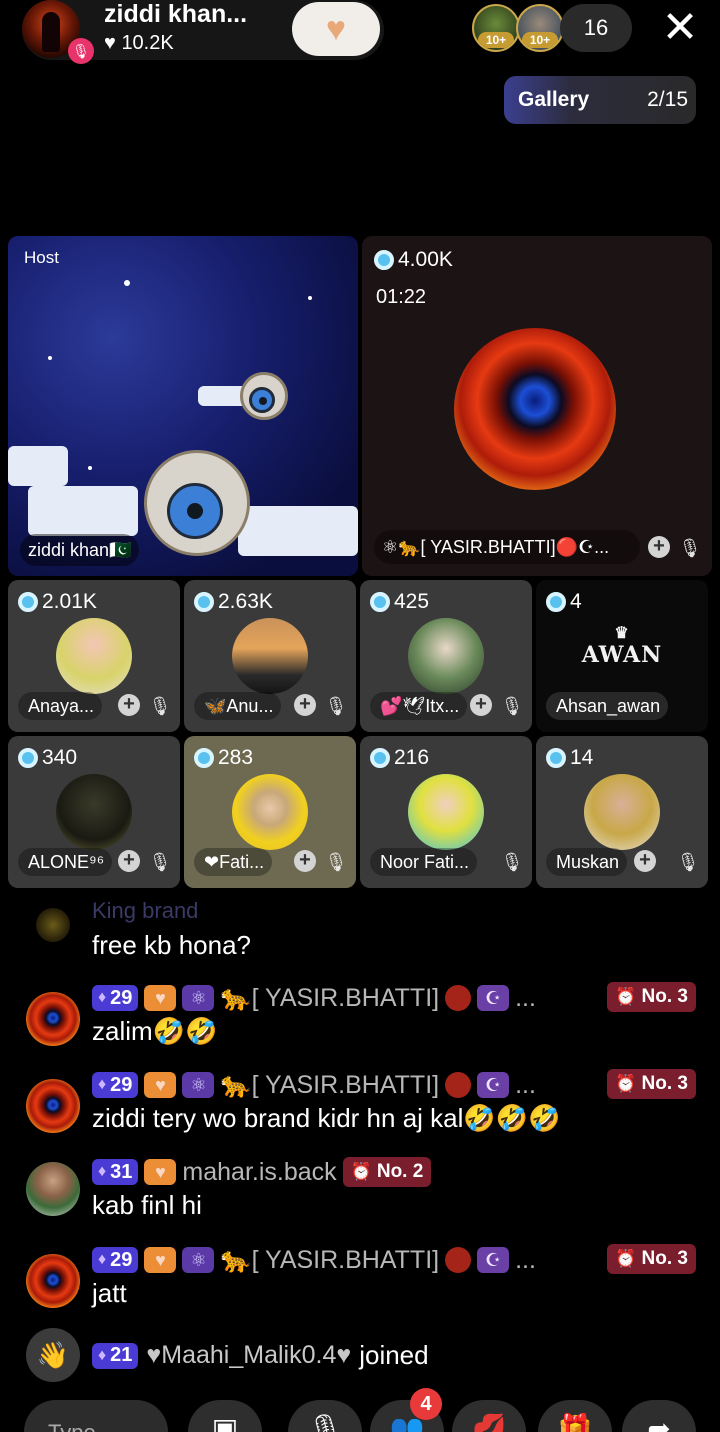 Image resolution: width=720 pixels, height=1432 pixels. Describe the element at coordinates (223, 758) in the screenshot. I see `tile-coins: 283` at that location.